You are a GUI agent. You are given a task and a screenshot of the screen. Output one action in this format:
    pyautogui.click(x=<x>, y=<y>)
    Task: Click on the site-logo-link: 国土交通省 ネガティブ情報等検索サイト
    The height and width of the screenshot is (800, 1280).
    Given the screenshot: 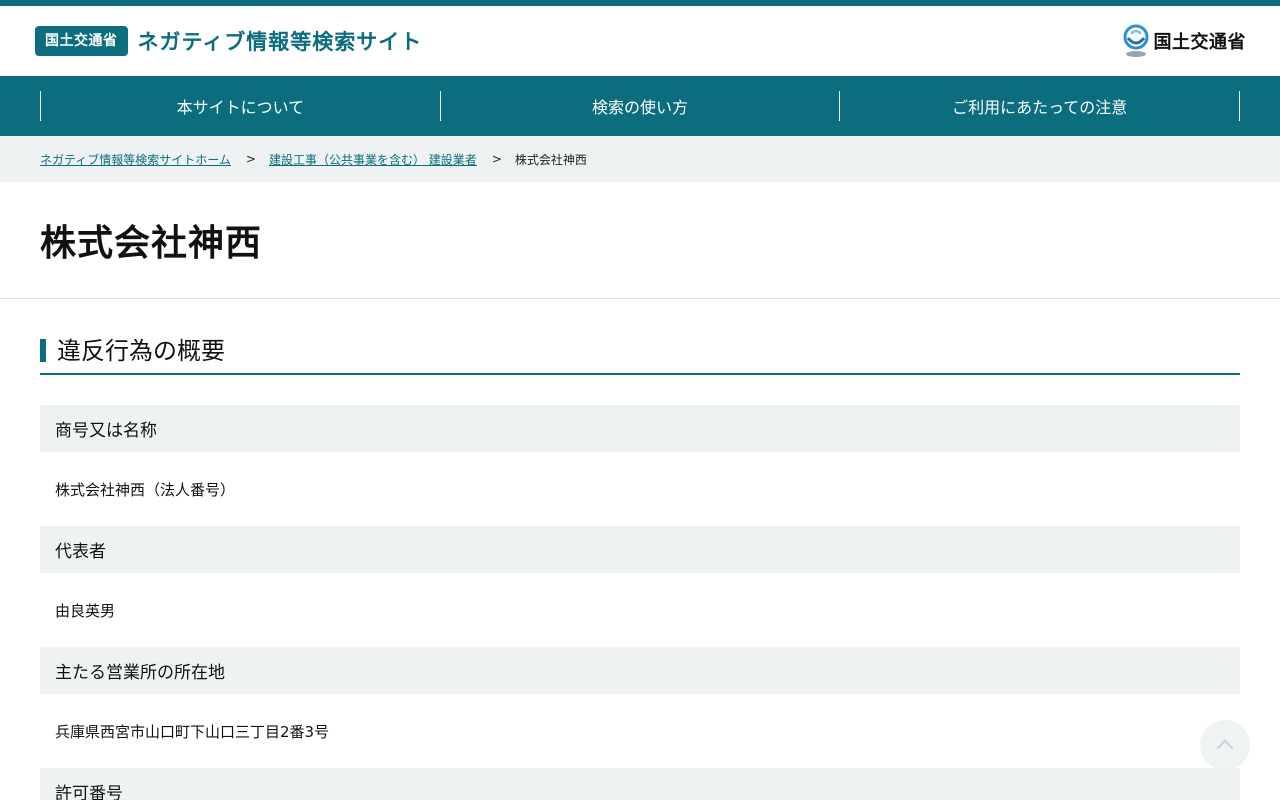 What is the action you would take?
    pyautogui.click(x=228, y=41)
    